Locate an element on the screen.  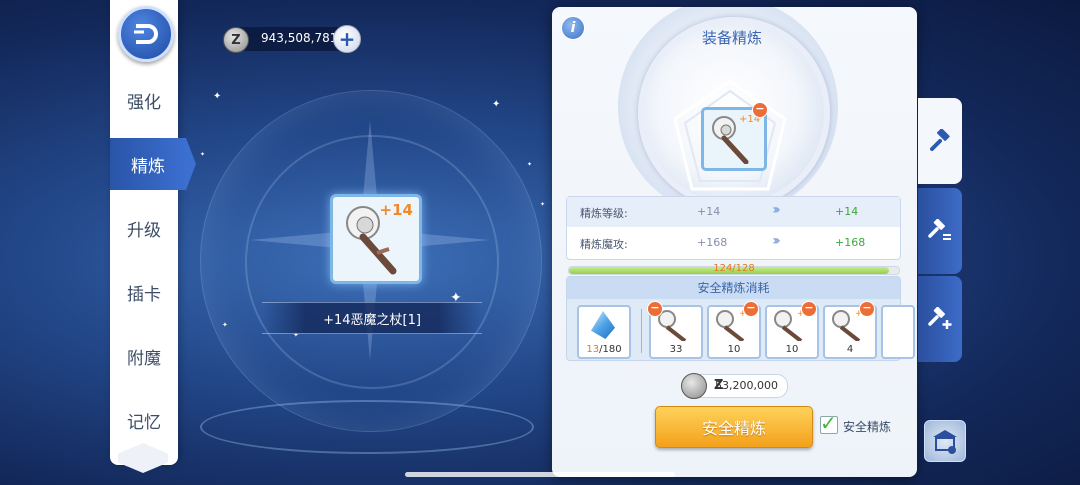
stat-label: 精炼等级: is located at coordinates (604, 213).